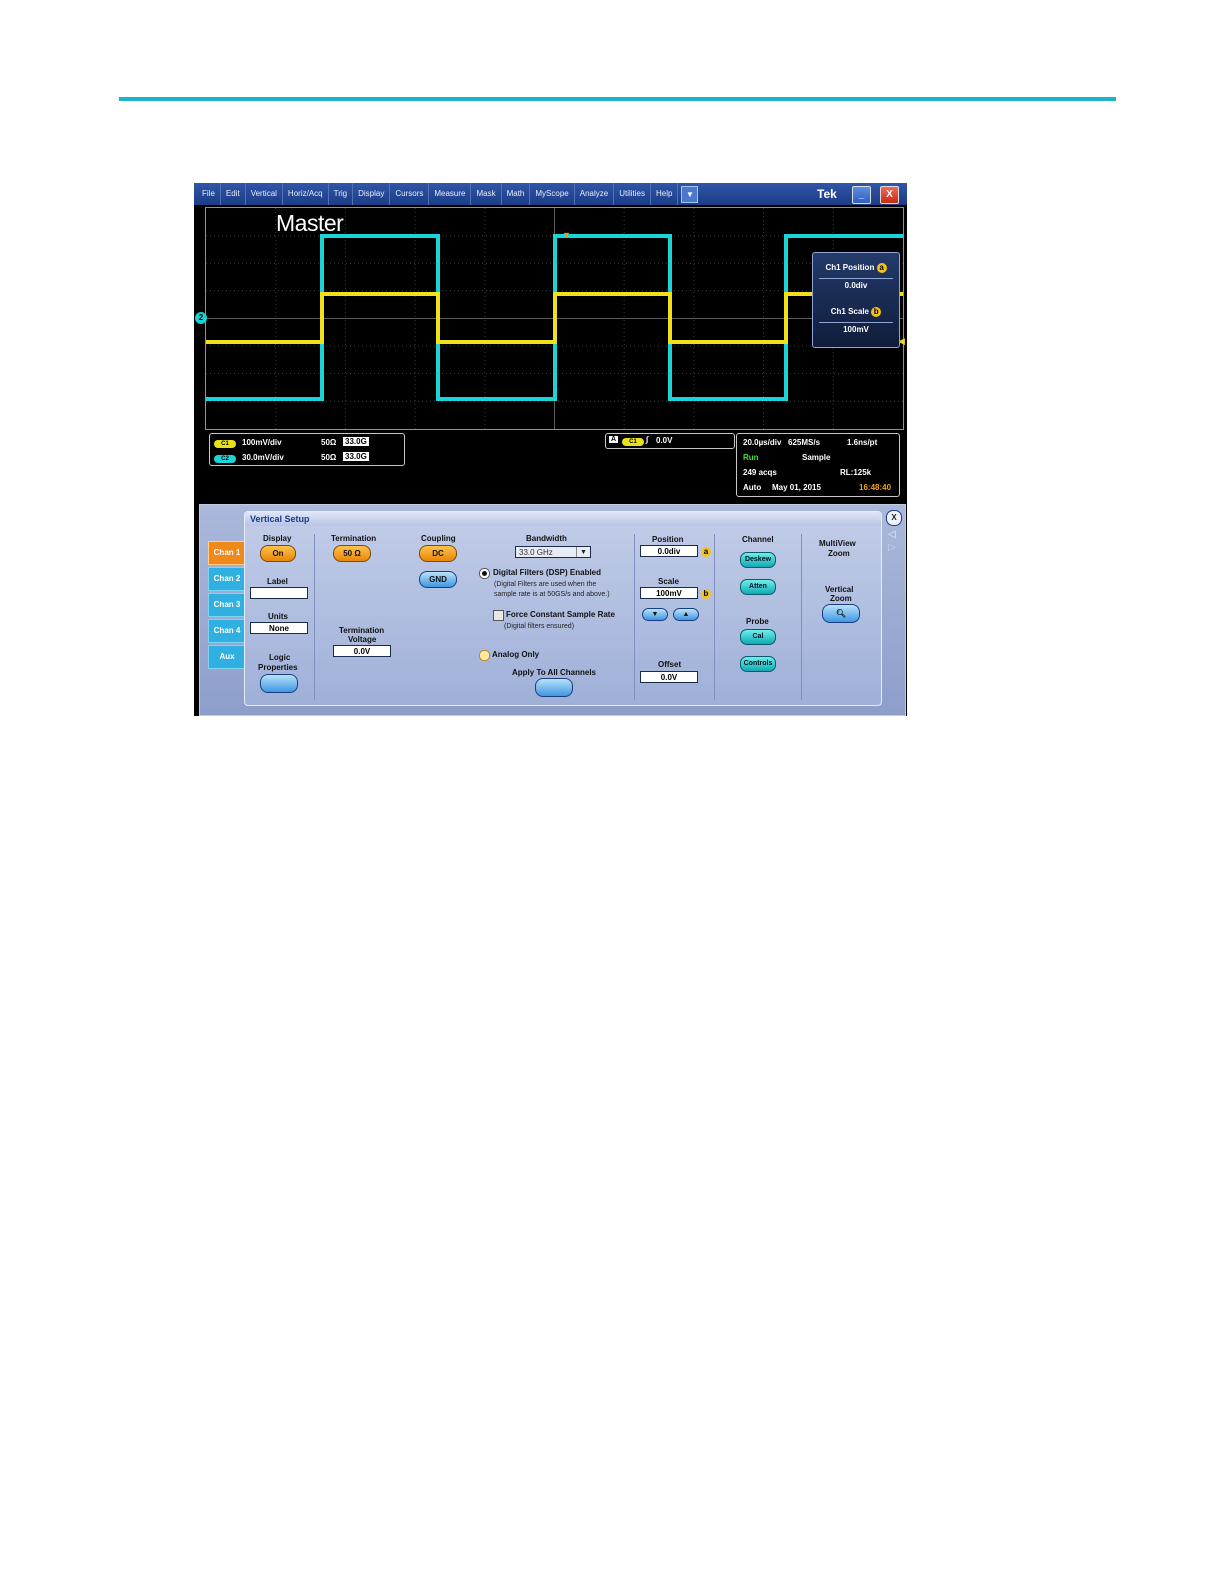 This screenshot has width=1224, height=1584. What do you see at coordinates (856, 284) in the screenshot?
I see `ch1-position-readout-value: 0.0div` at bounding box center [856, 284].